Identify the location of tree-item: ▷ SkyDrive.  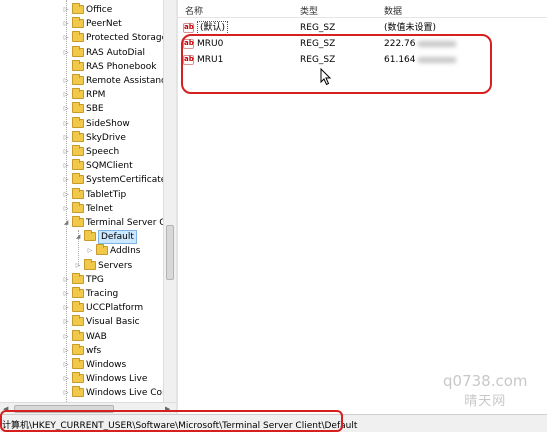
(81, 137).